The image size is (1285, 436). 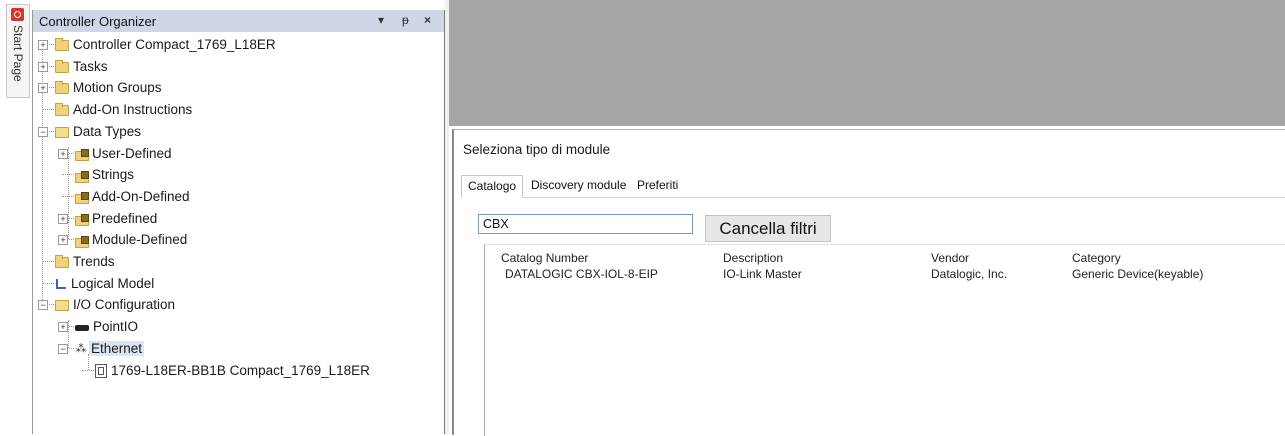 I want to click on organizer-title: Controller Organizer, so click(x=98, y=21).